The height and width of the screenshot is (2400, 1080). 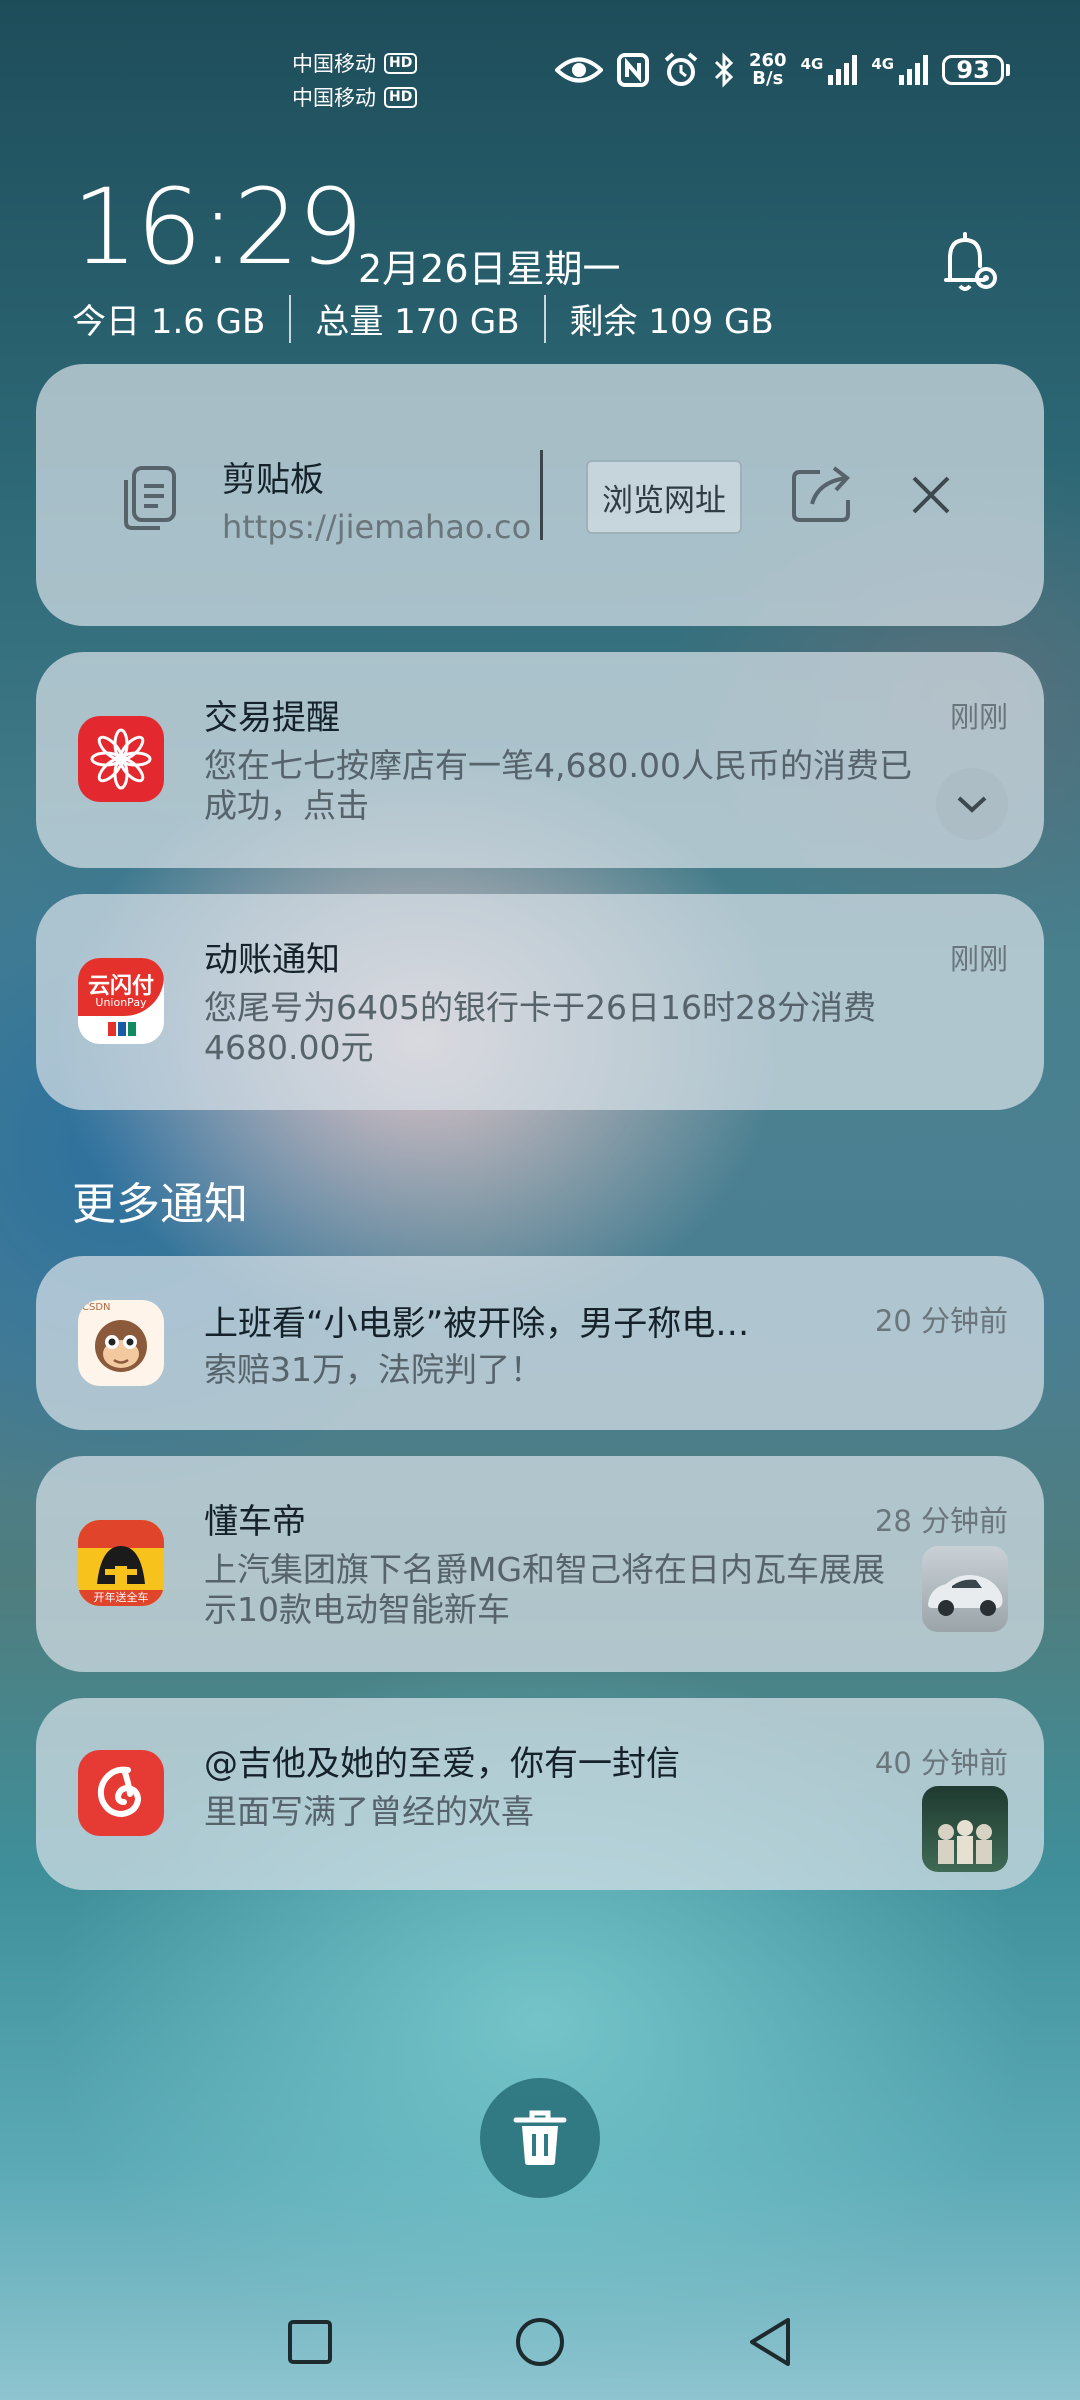 I want to click on notification-title: 懂车帝, so click(x=255, y=1522).